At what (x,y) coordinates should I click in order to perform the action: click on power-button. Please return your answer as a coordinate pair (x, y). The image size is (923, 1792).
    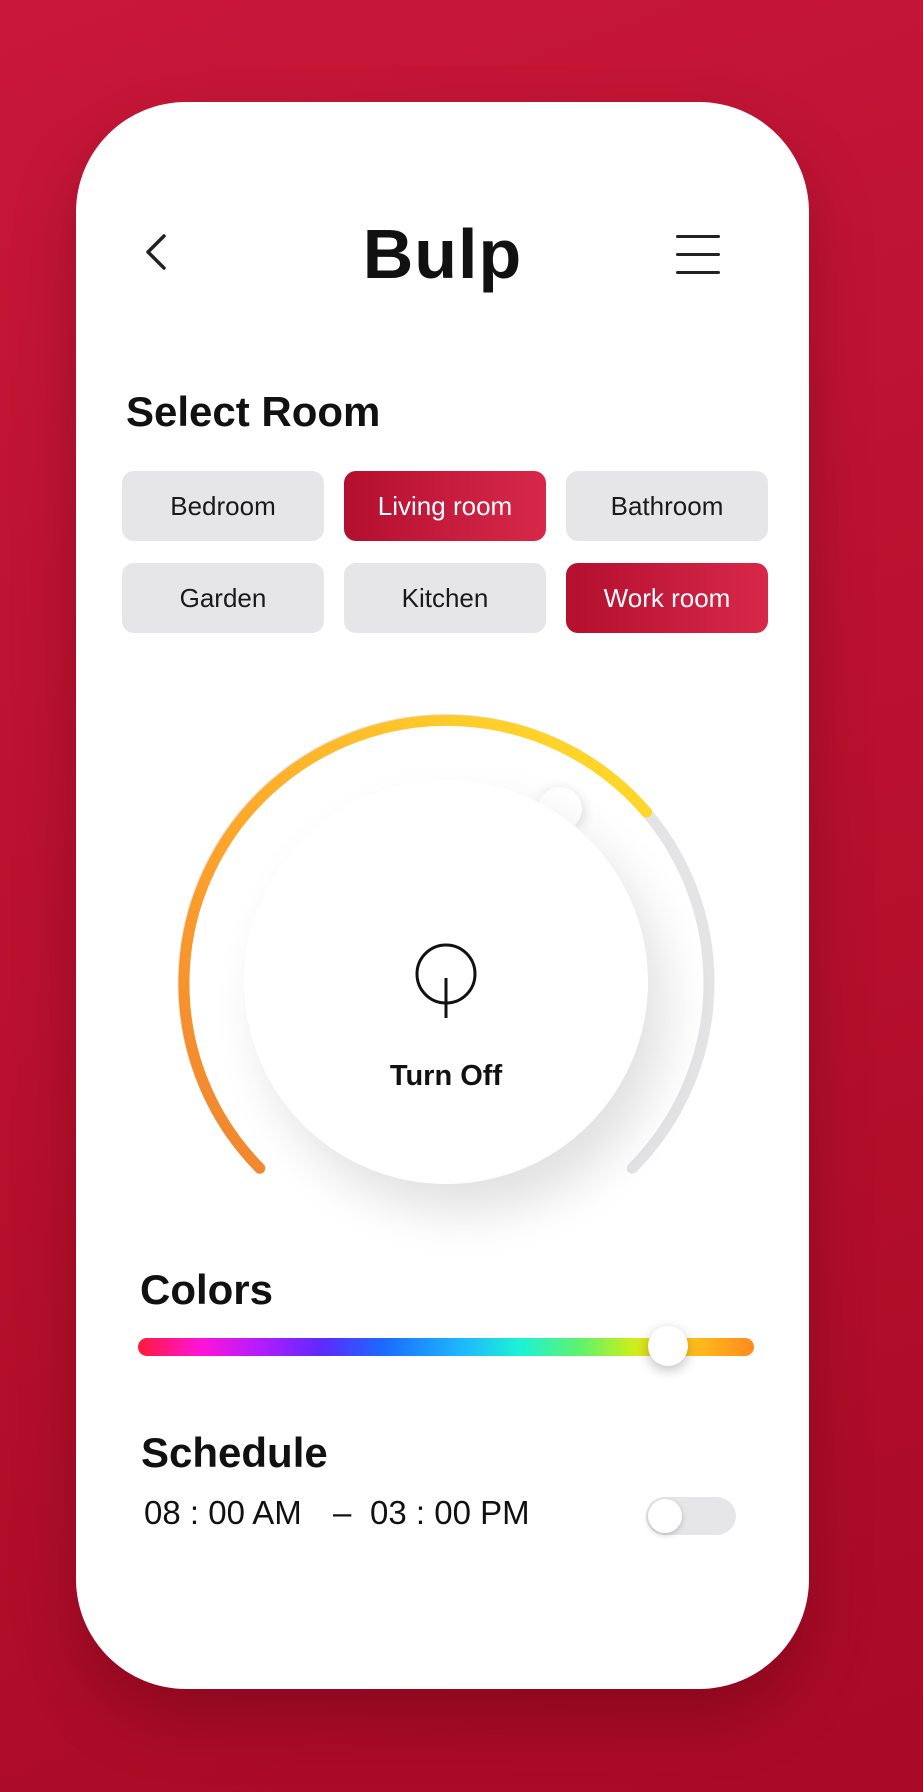
    Looking at the image, I should click on (446, 982).